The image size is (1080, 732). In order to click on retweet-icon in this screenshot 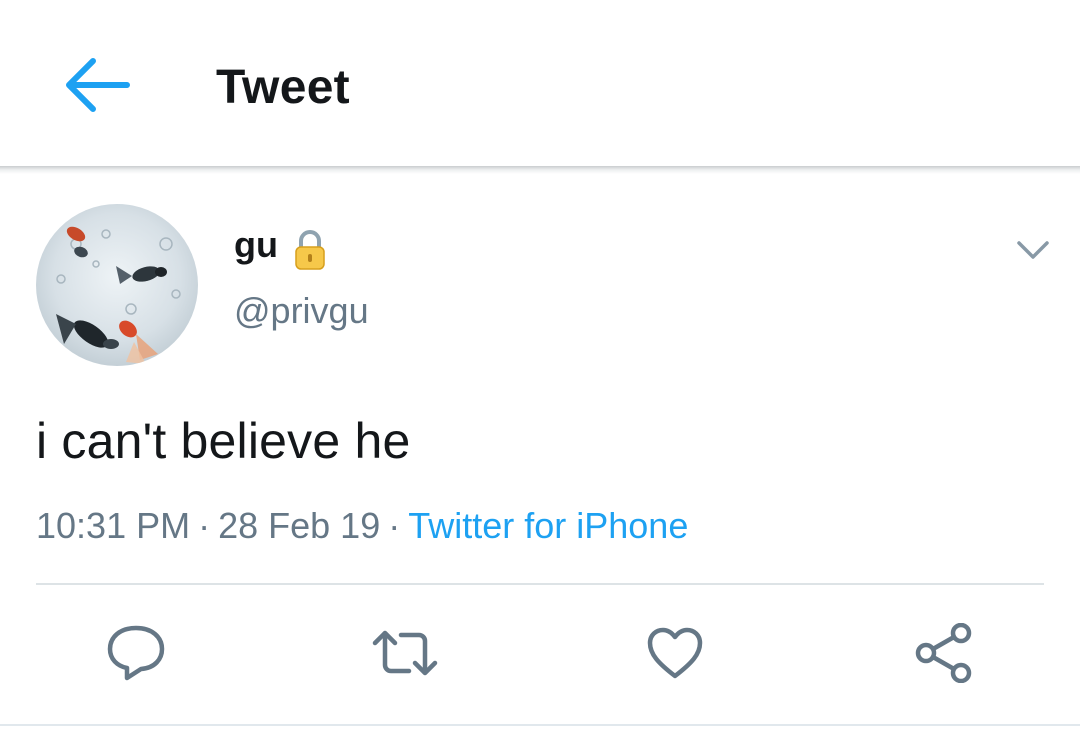, I will do `click(405, 653)`.